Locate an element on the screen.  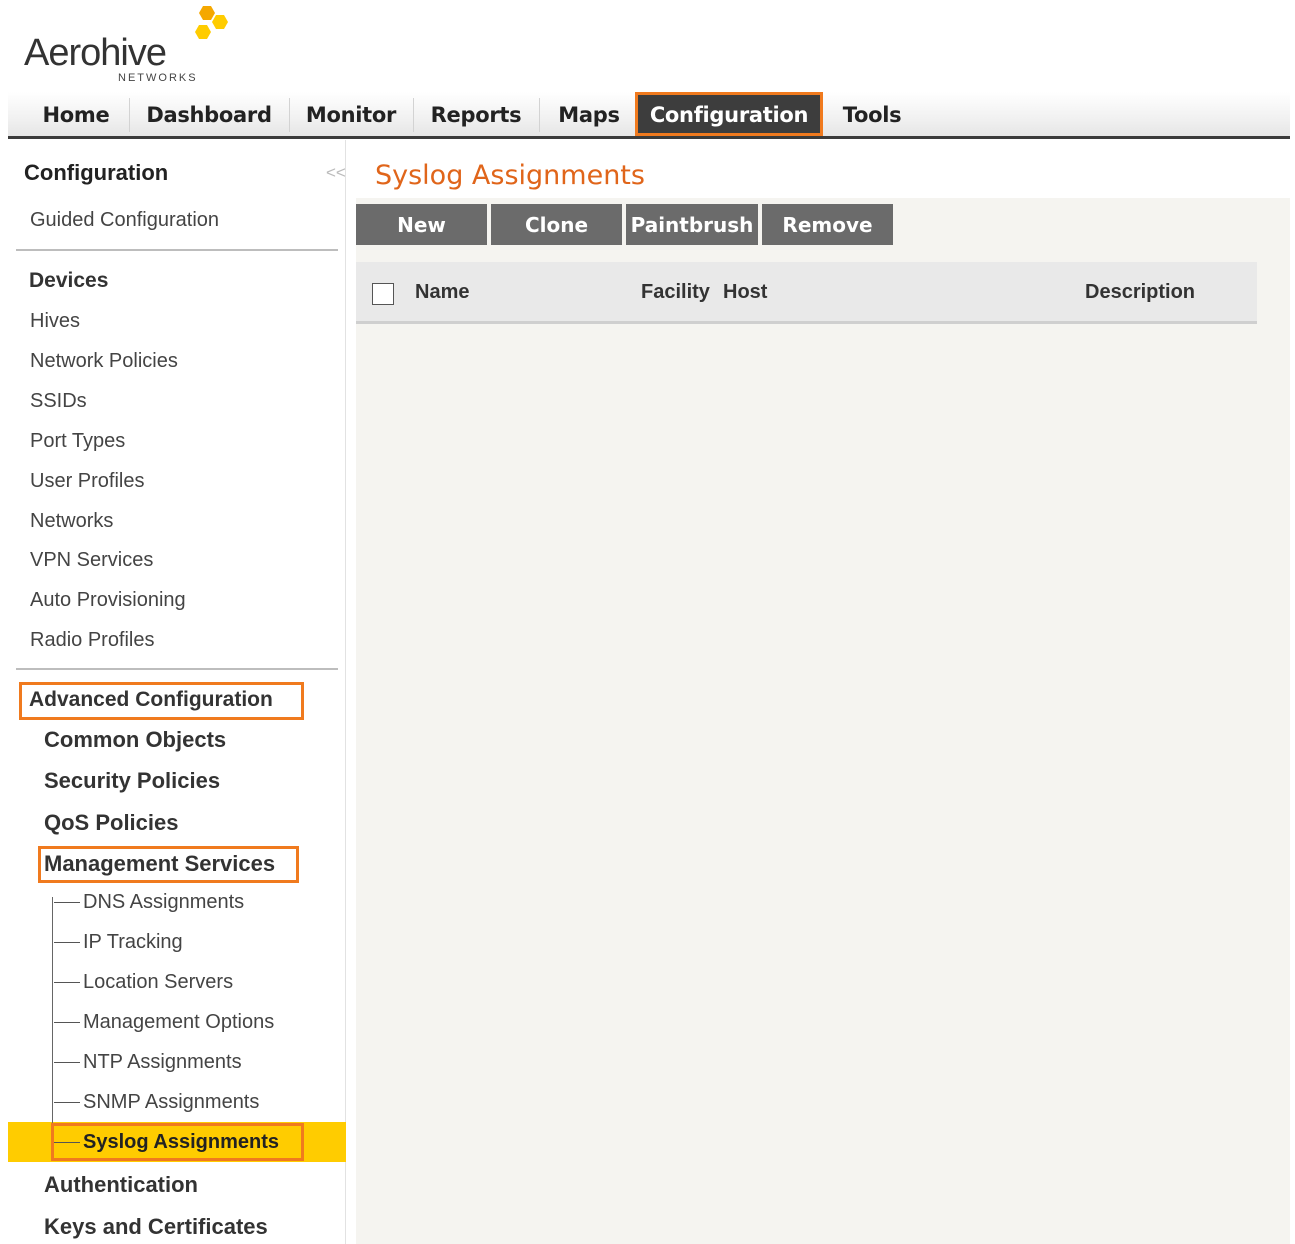
sidebar-item-label: Location Servers is located at coordinates (158, 982).